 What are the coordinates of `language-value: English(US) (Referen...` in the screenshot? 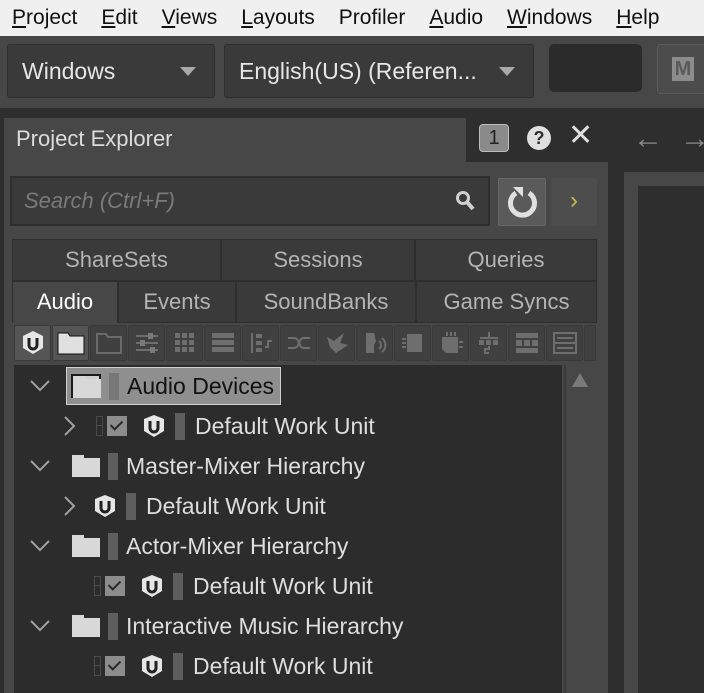 It's located at (358, 70).